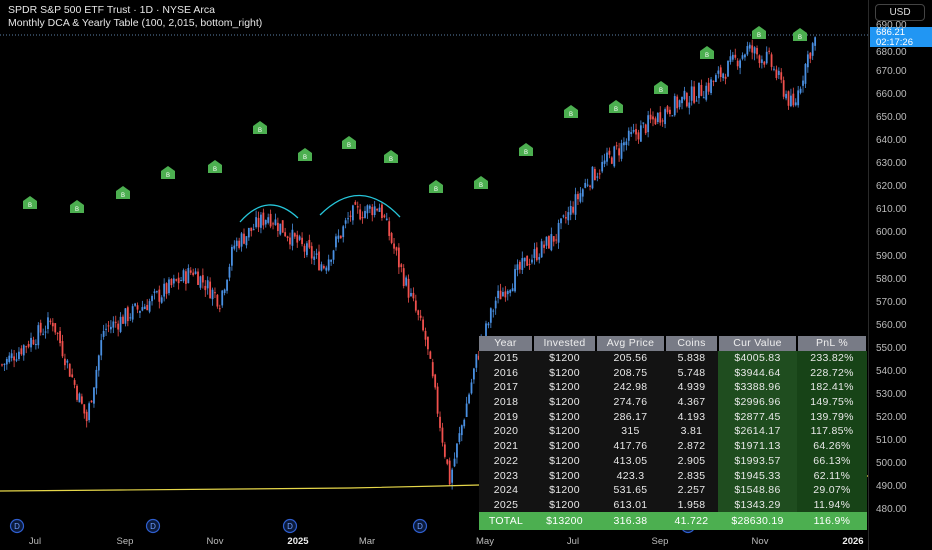 The image size is (932, 550). What do you see at coordinates (757, 358) in the screenshot?
I see `table-cell: $4005.83` at bounding box center [757, 358].